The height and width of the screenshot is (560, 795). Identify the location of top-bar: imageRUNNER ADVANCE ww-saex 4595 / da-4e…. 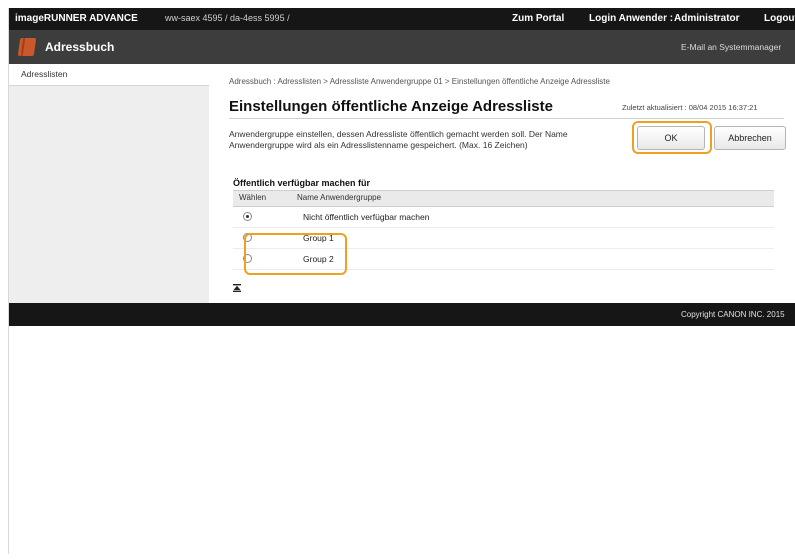
(402, 19).